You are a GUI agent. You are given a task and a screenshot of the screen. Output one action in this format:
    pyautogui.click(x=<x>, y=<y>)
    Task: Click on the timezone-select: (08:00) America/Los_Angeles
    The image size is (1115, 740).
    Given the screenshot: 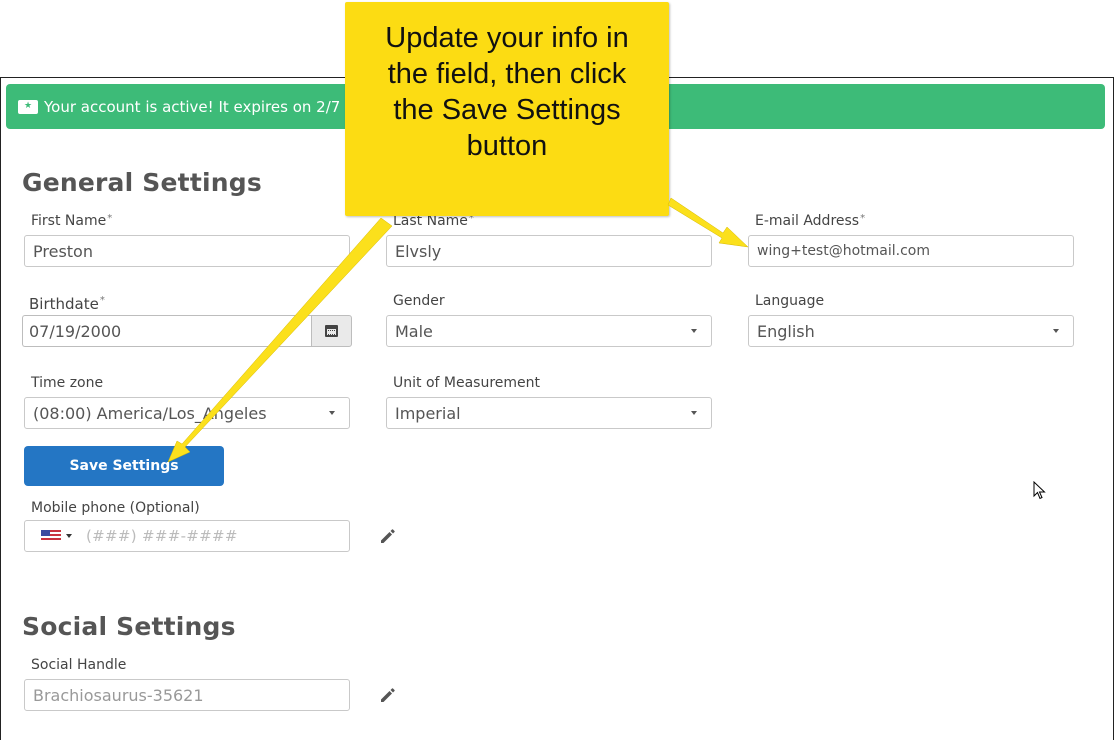 What is the action you would take?
    pyautogui.click(x=187, y=413)
    